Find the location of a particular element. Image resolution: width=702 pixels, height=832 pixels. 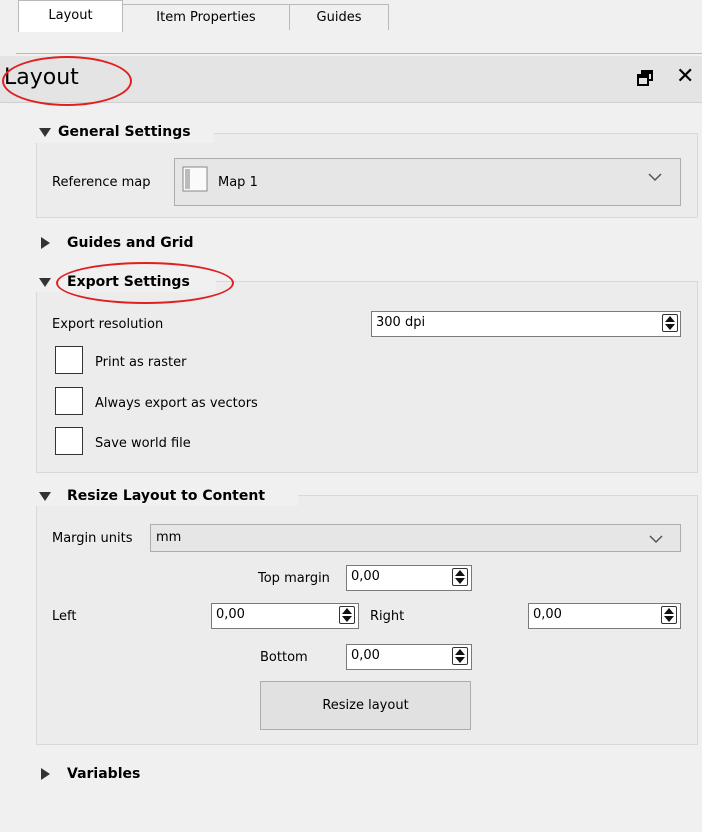

tab-baseline is located at coordinates (359, 53).